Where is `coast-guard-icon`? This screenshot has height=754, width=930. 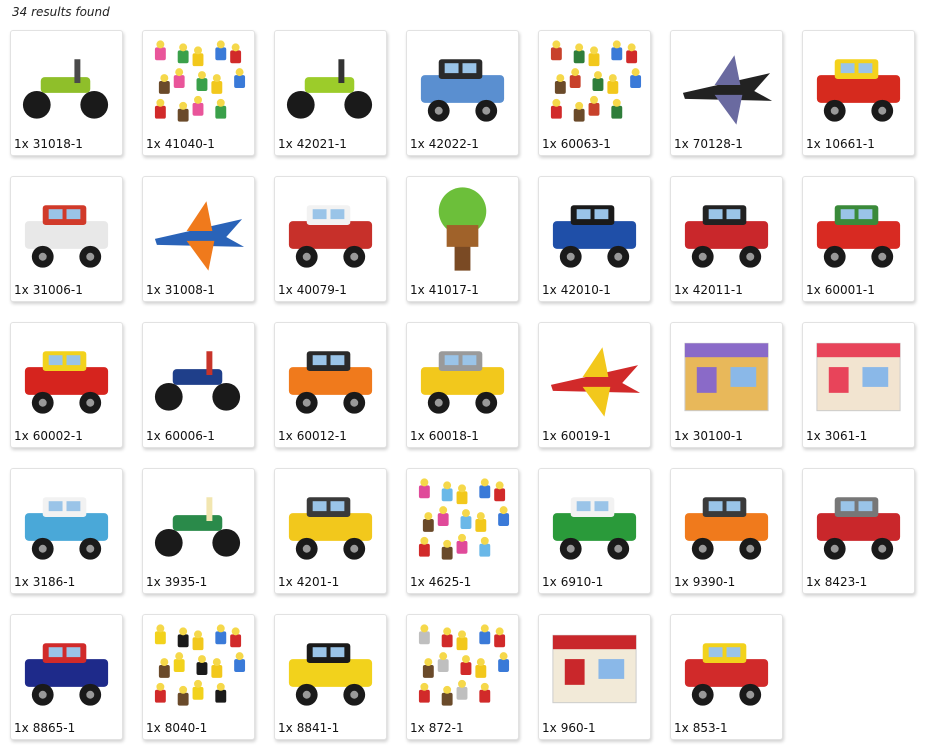 coast-guard-icon is located at coordinates (330, 377).